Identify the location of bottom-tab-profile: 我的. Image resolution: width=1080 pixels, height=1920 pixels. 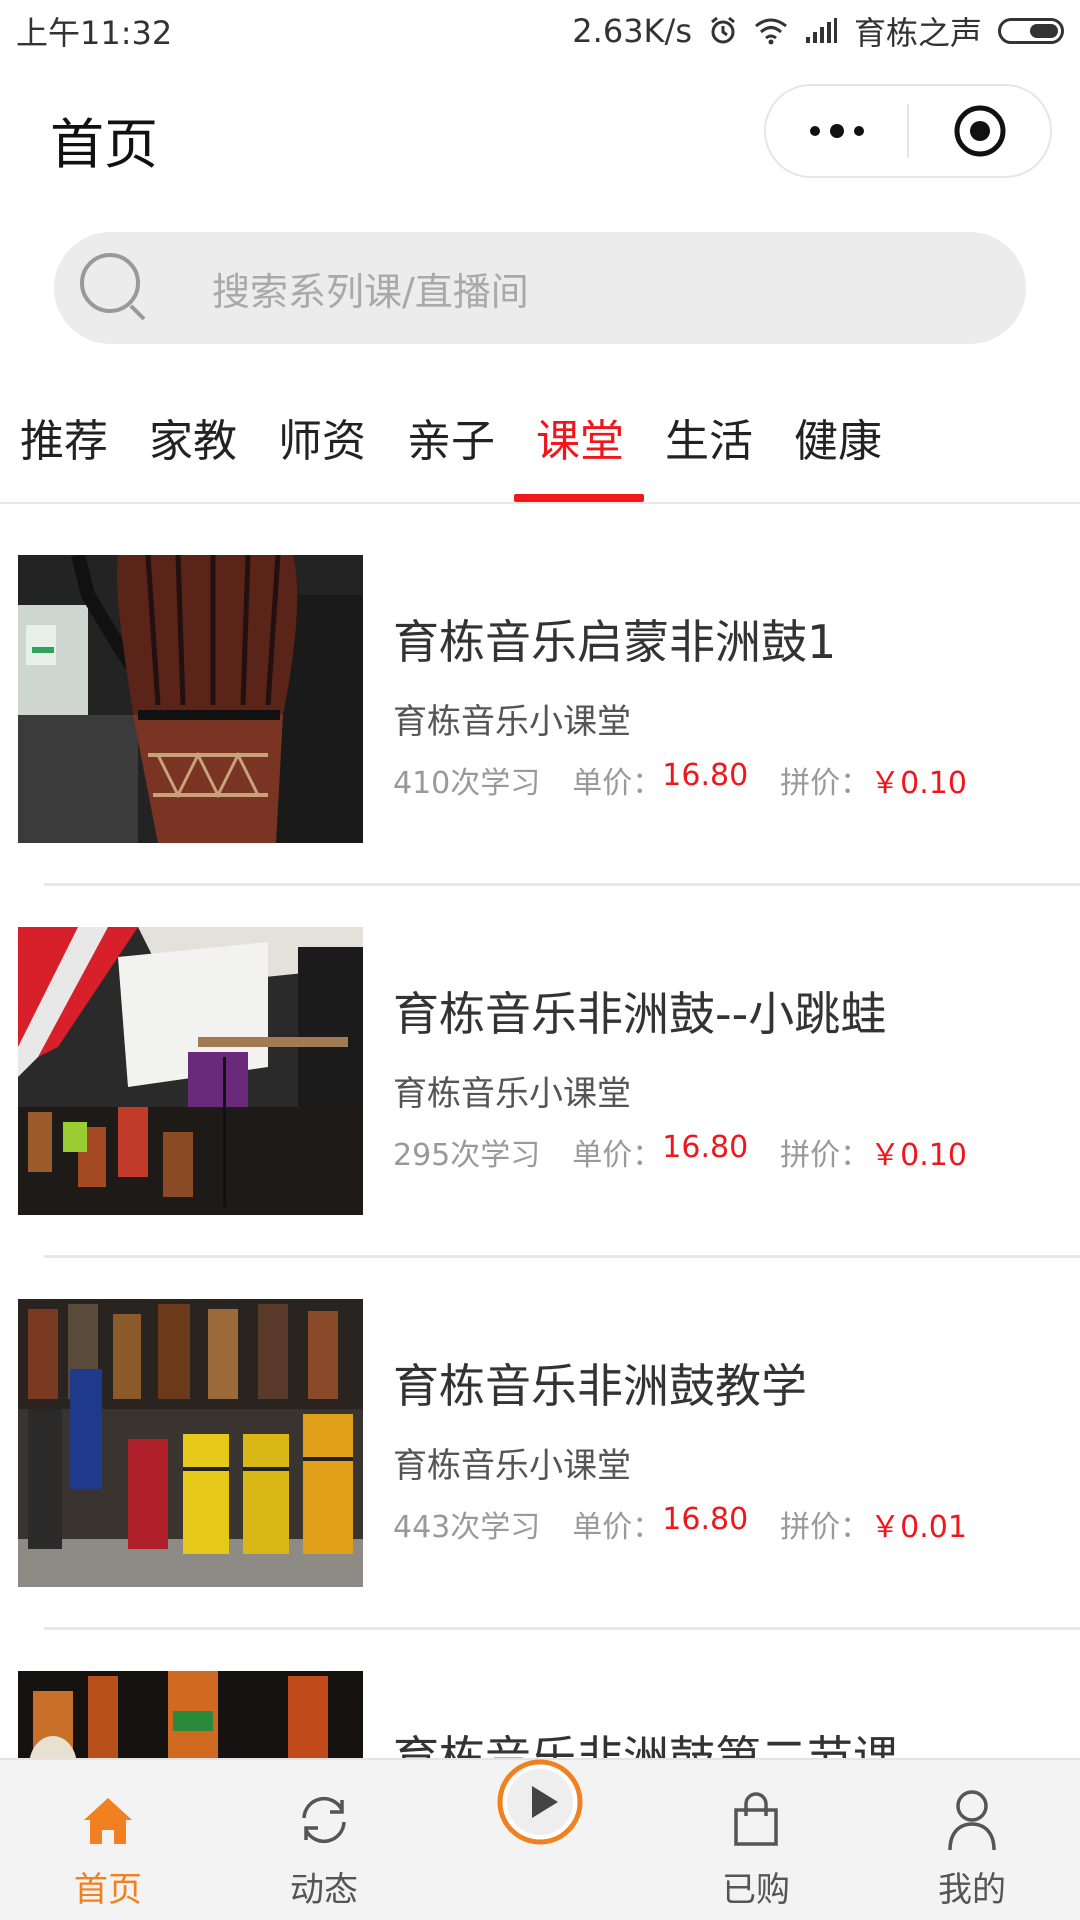
(972, 1840).